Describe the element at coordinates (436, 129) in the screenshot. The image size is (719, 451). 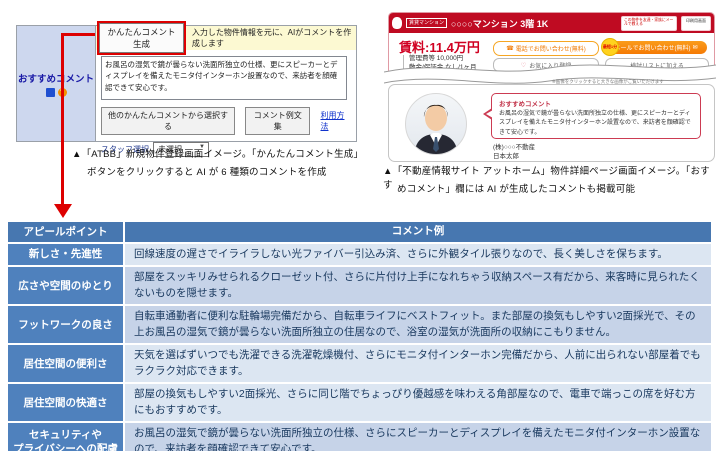
I see `agent-portrait-illustration` at that location.